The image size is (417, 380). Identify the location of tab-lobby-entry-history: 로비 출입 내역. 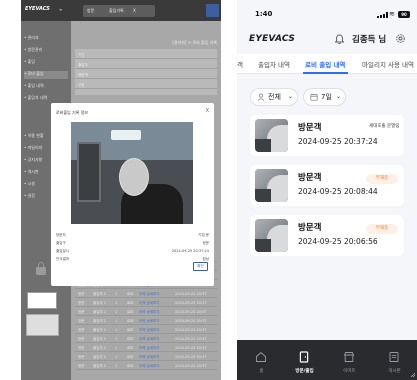
(325, 64).